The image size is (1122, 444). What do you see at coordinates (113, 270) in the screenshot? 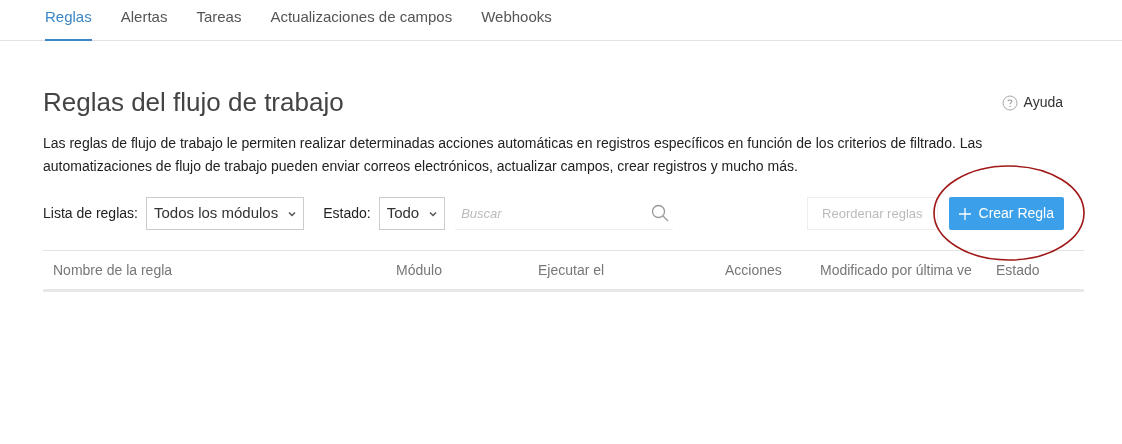
I see `column-header: Nombre de la regla` at bounding box center [113, 270].